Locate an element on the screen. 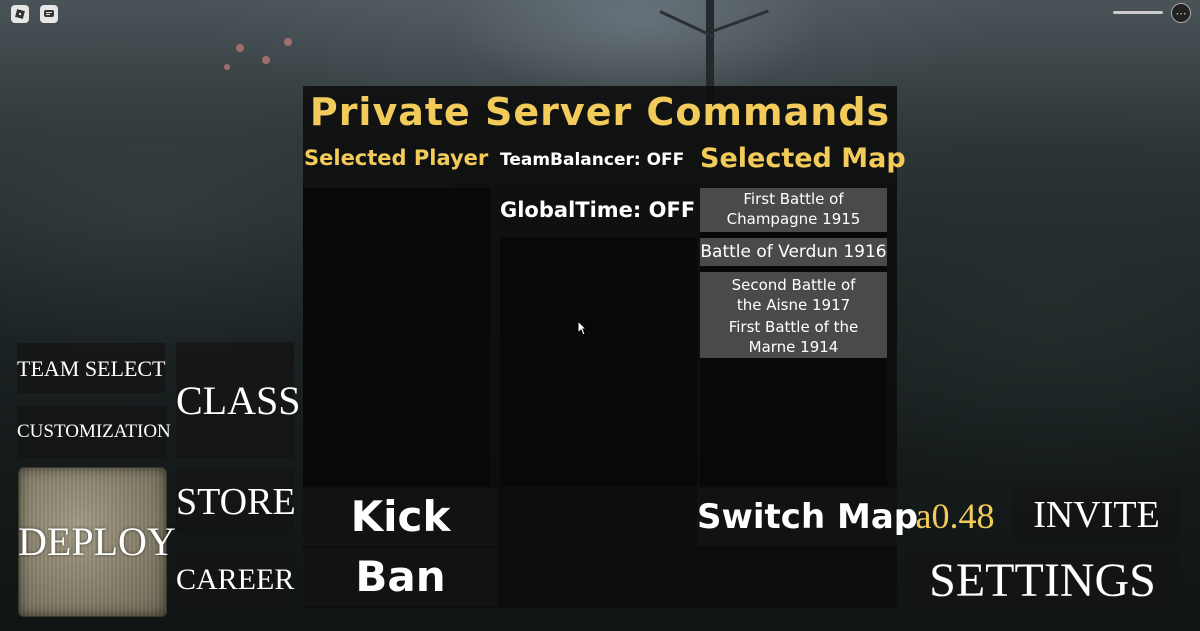  store-button: STORE is located at coordinates (236, 502).